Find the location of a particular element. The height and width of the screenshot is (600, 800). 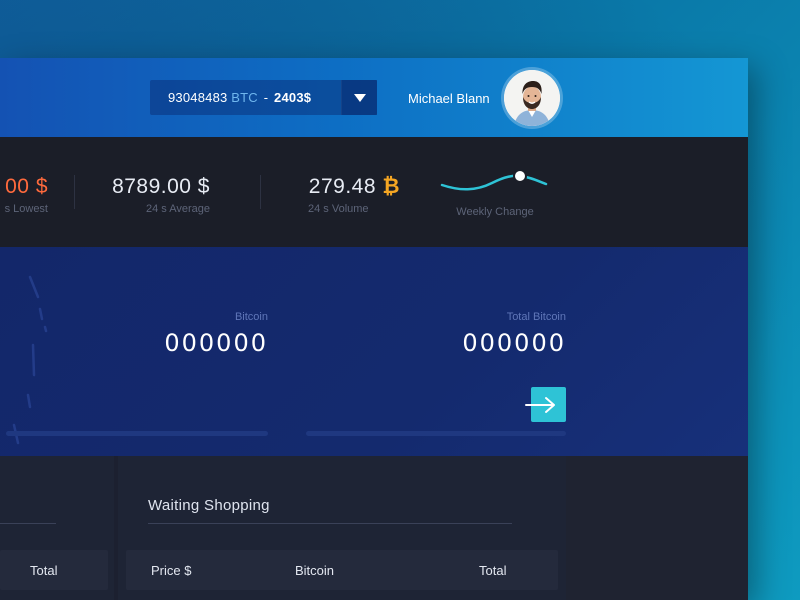

stat-weekly-change-label: Weekly Change is located at coordinates (495, 212).